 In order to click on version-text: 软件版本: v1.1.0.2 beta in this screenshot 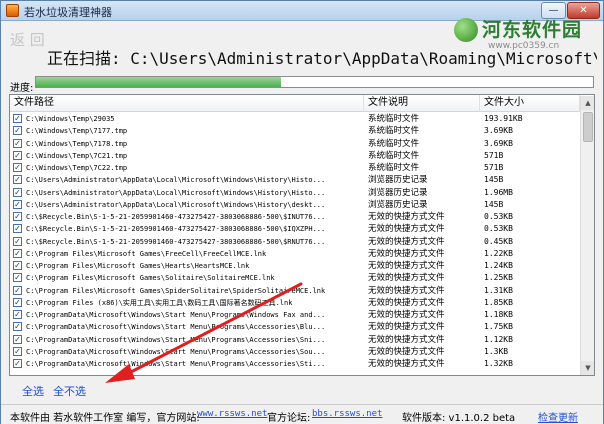, I will do `click(459, 418)`.